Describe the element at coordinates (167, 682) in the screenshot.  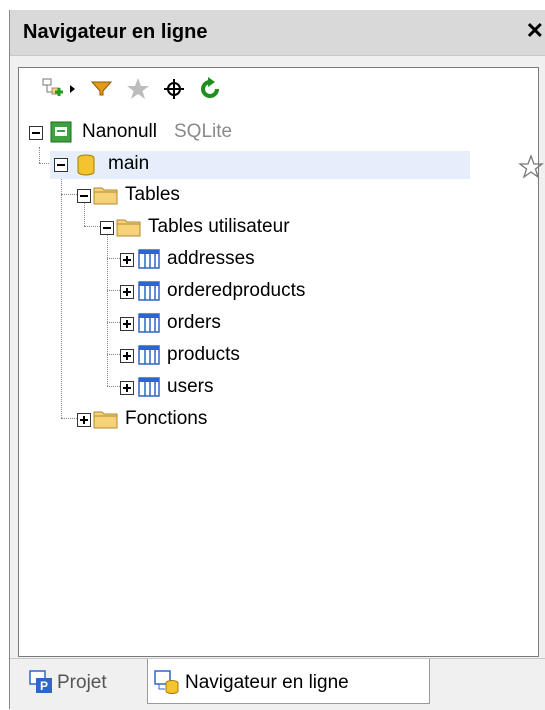
I see `online-browser-icon` at that location.